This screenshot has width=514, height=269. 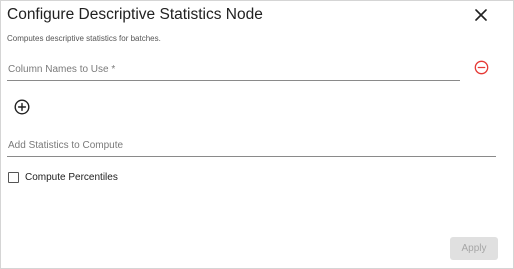 What do you see at coordinates (71, 177) in the screenshot?
I see `compute-percentiles-label: Compute Percentiles` at bounding box center [71, 177].